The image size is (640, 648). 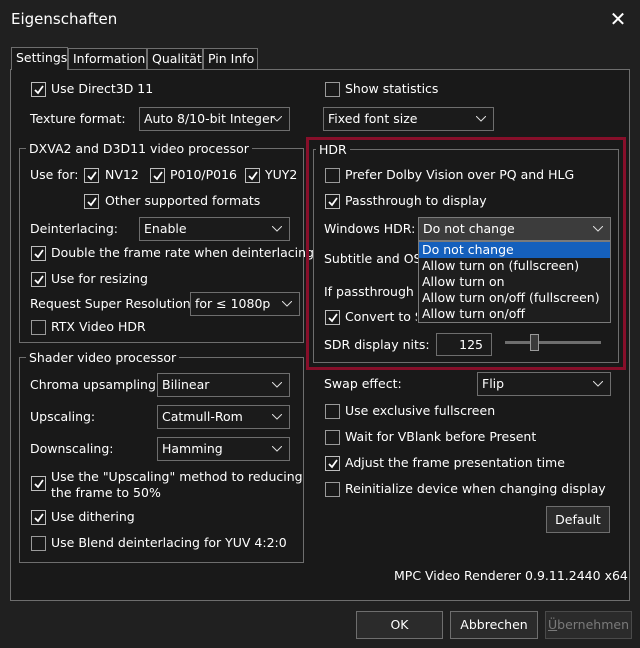 I want to click on downscaling-label: Downscaling:, so click(x=72, y=448).